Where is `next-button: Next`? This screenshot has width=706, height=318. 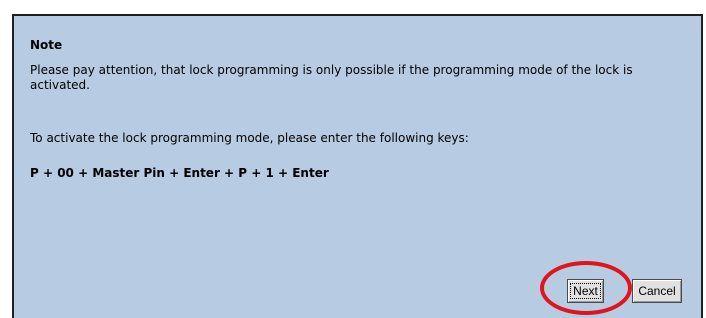 next-button: Next is located at coordinates (585, 291).